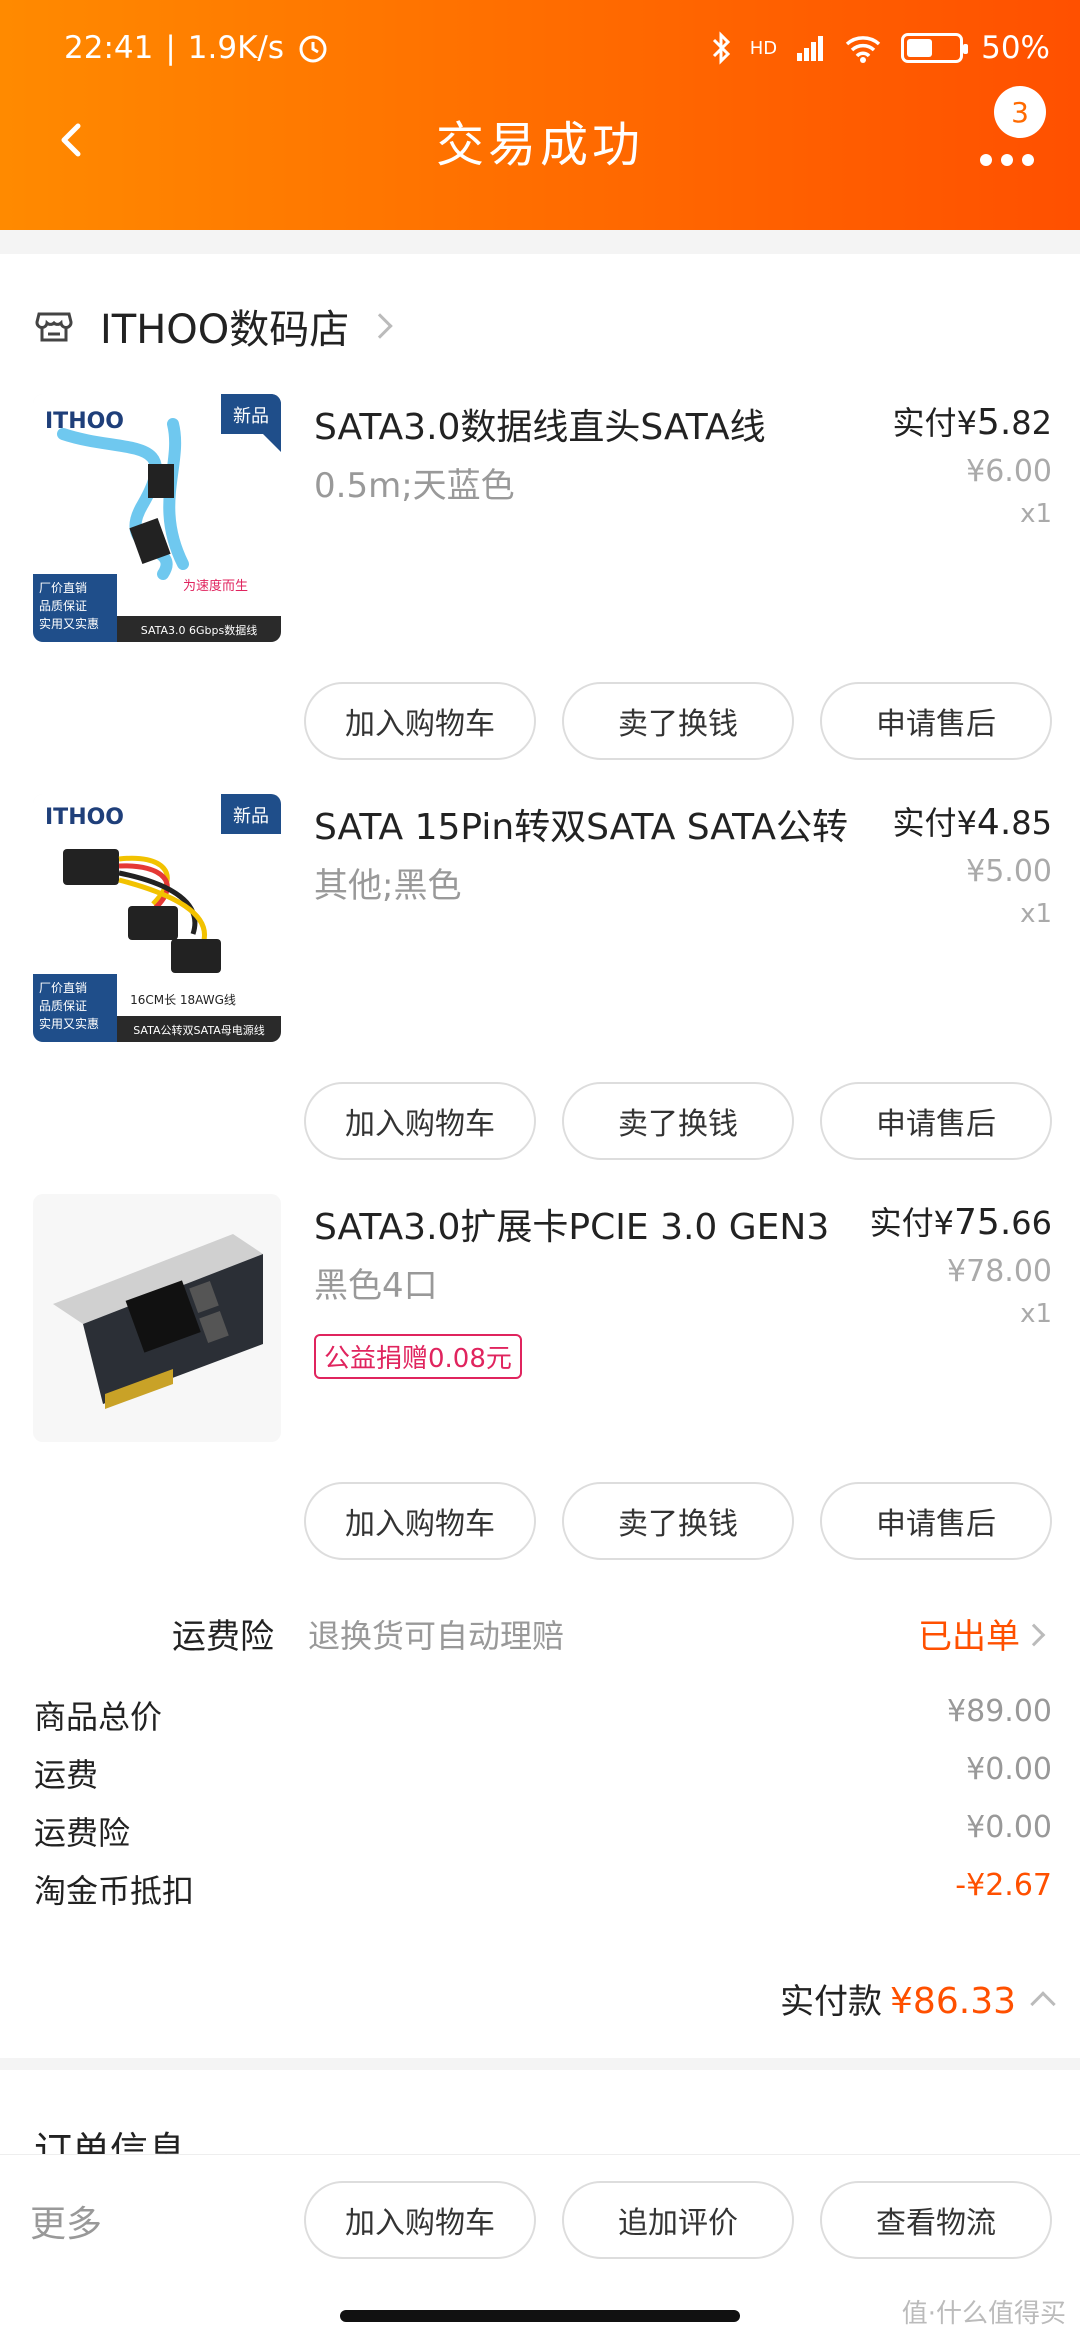 The image size is (1080, 2340). Describe the element at coordinates (863, 49) in the screenshot. I see `wifi-icon` at that location.